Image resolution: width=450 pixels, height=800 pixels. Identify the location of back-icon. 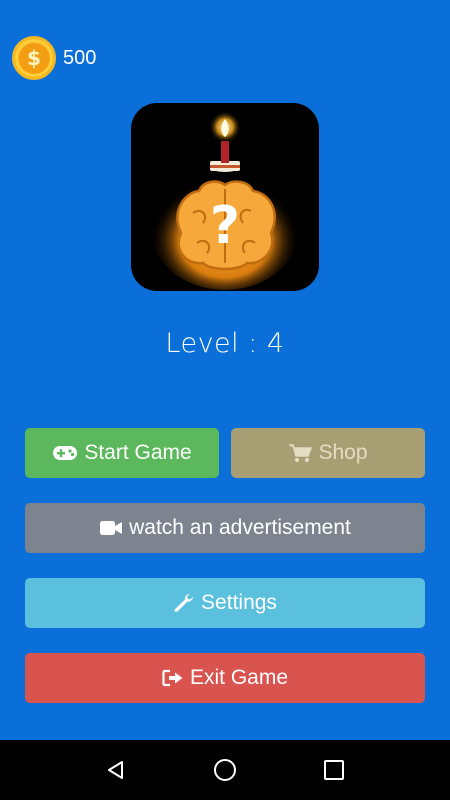
(116, 770).